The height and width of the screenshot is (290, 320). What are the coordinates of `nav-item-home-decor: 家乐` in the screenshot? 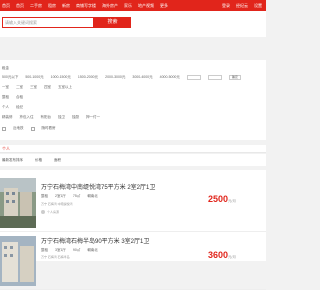 It's located at (128, 6).